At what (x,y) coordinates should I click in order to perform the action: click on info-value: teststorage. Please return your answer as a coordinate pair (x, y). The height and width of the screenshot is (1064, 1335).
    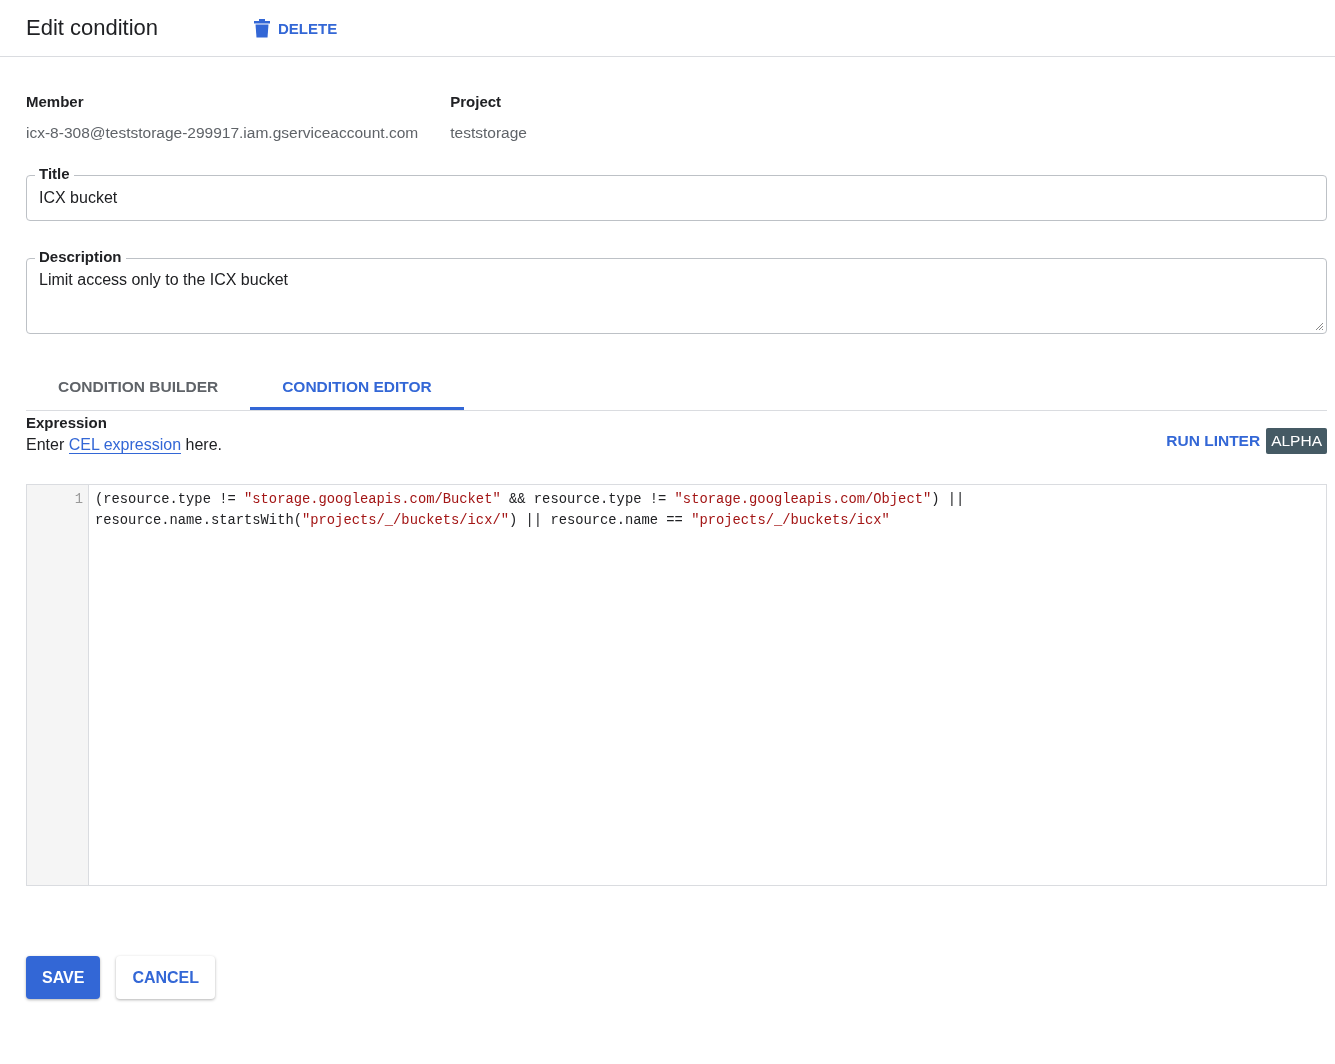
    Looking at the image, I should click on (488, 133).